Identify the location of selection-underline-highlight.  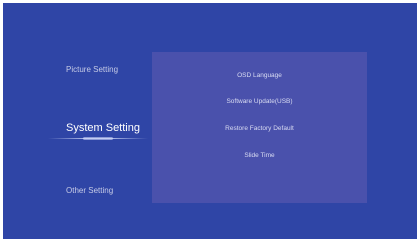
(98, 138).